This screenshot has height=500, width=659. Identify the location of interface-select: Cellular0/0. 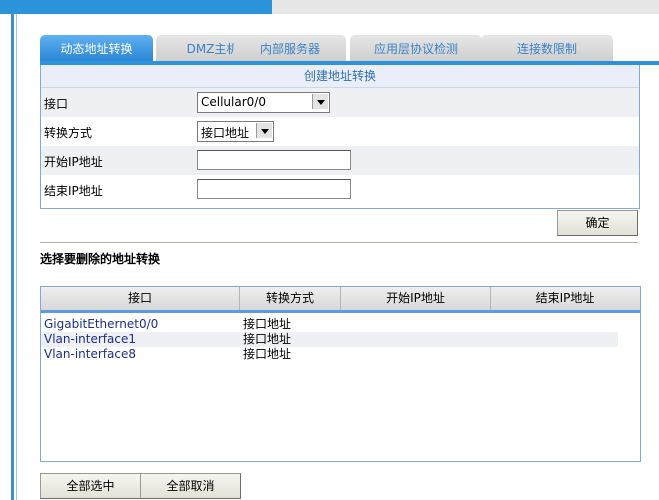
(263, 102).